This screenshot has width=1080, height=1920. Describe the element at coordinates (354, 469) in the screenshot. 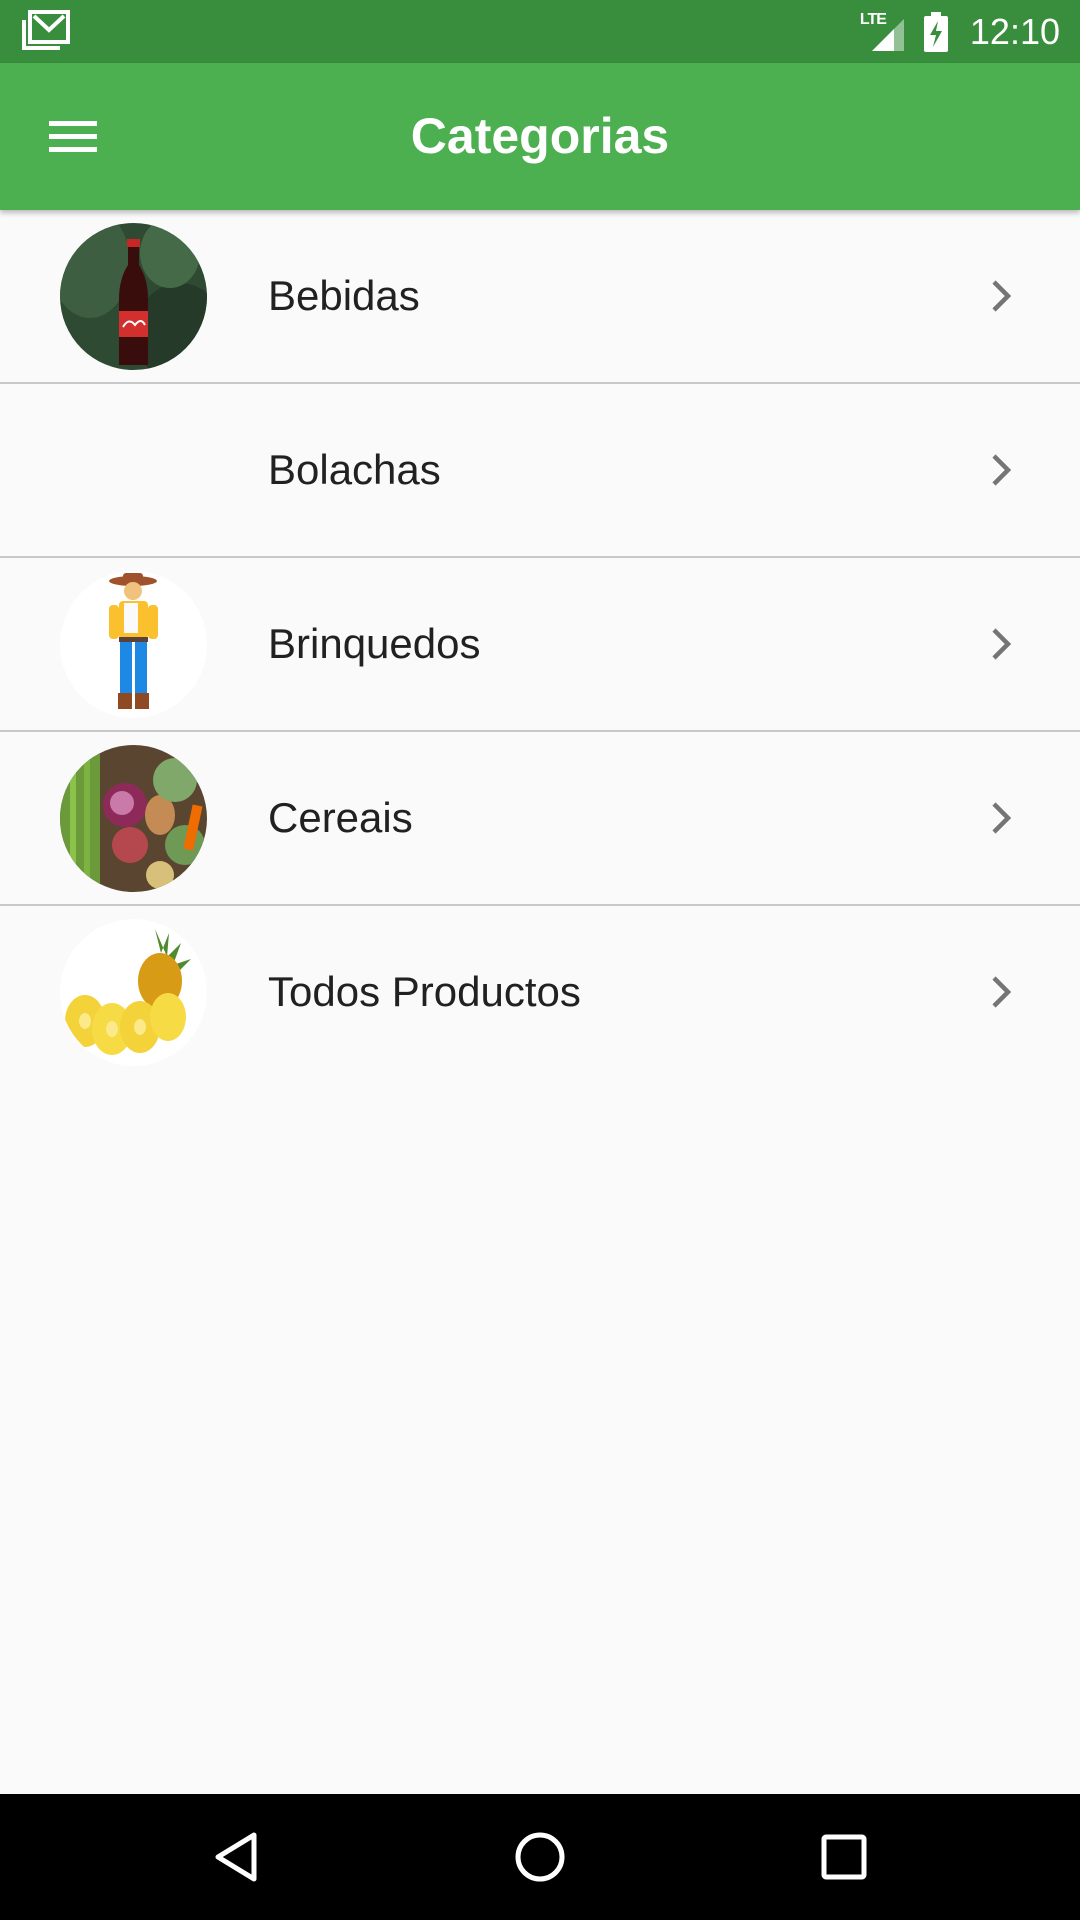

I see `category-label: Bolachas` at that location.